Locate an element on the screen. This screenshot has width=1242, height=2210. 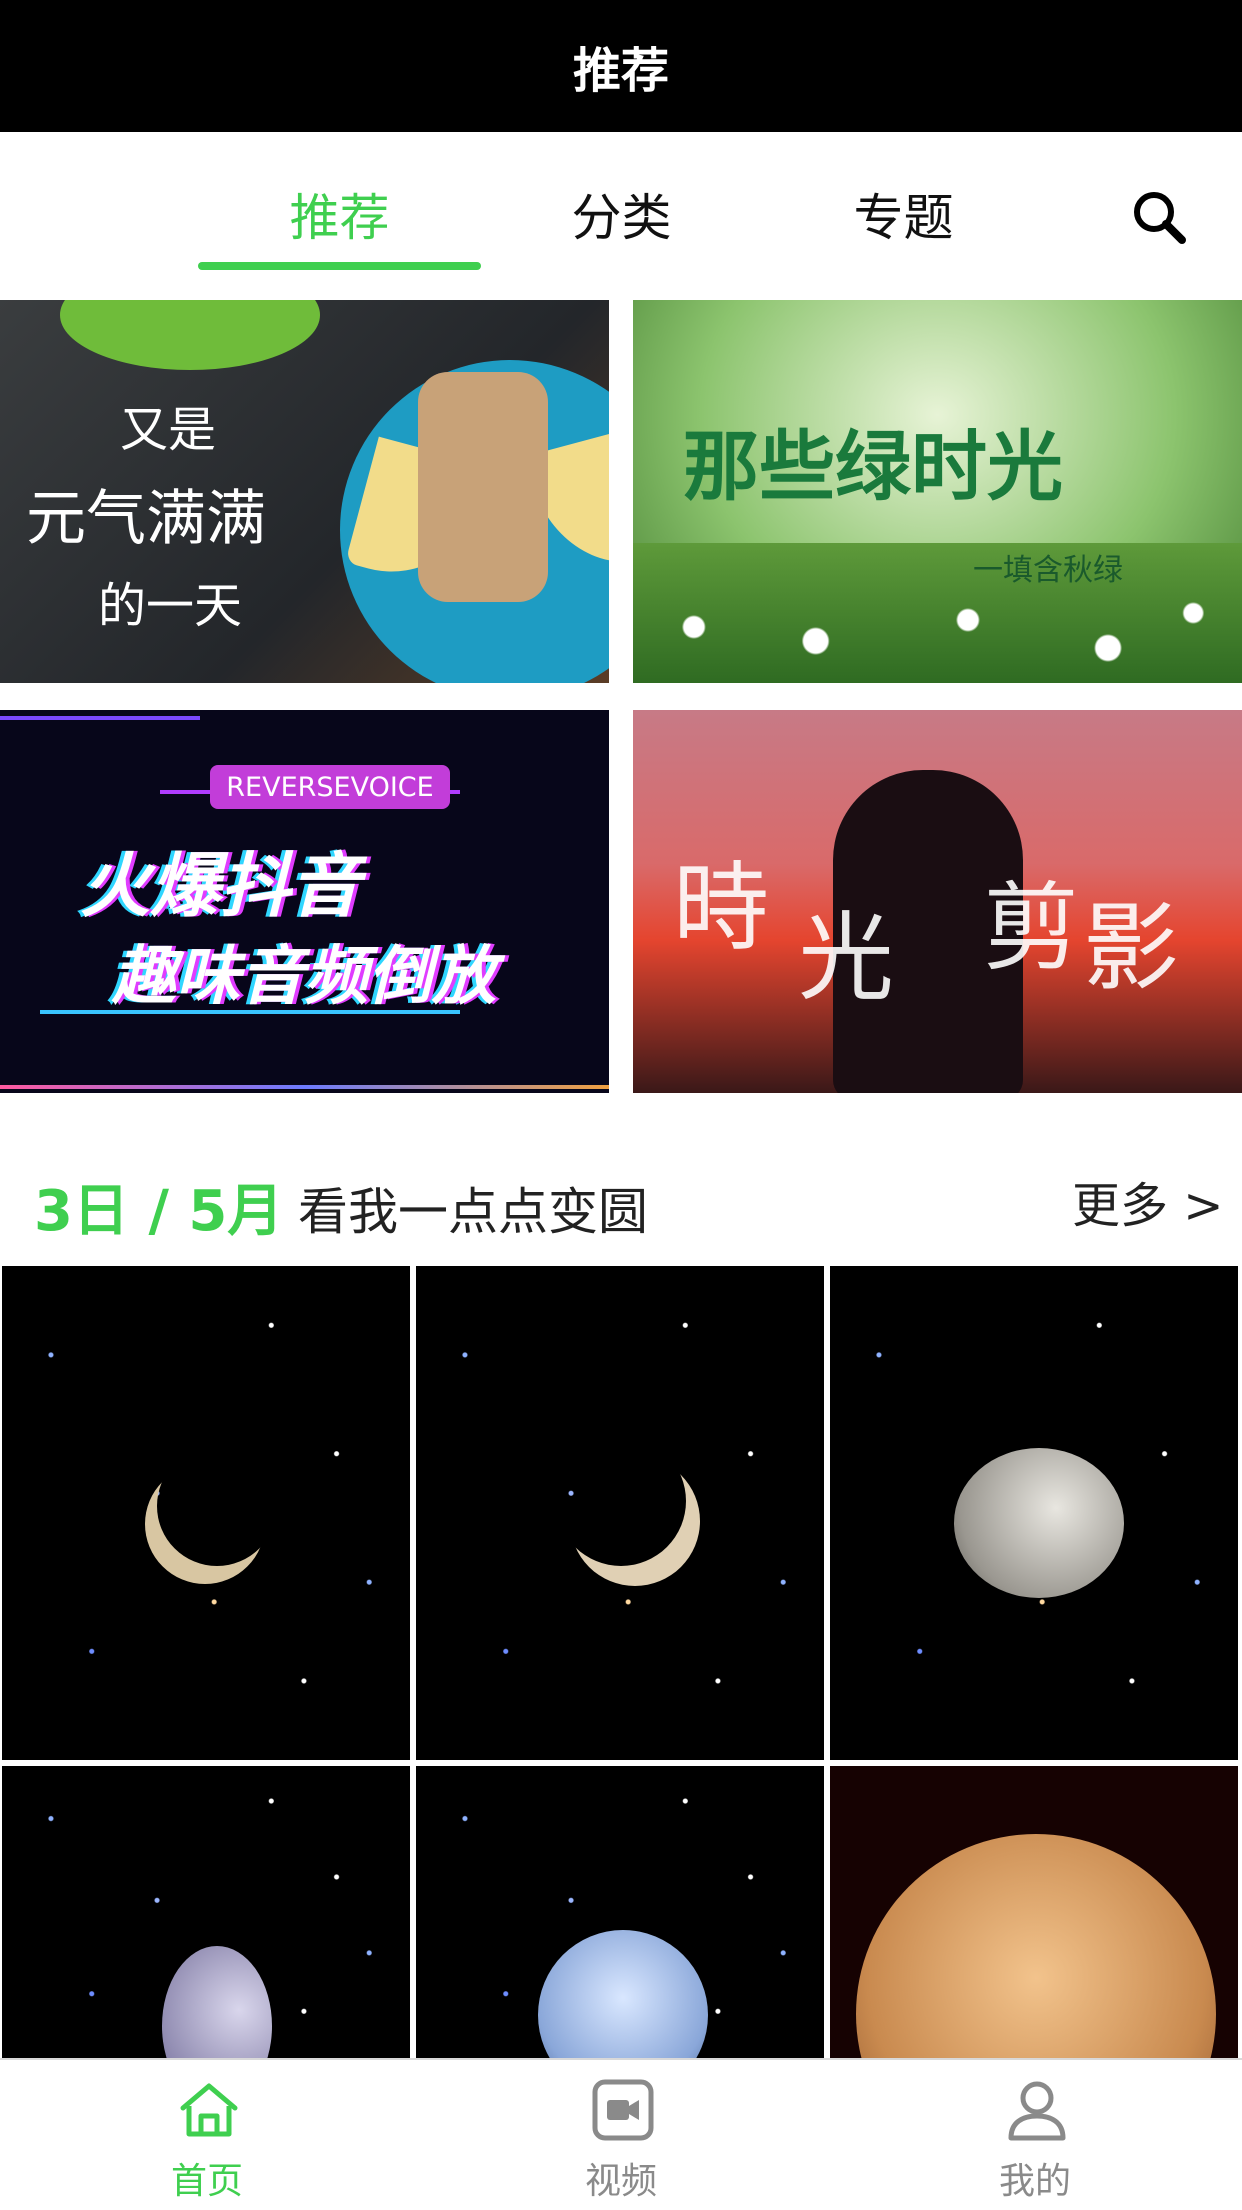
banner-green-time: 那些绿时光 一填含秋绿 is located at coordinates (937, 491).